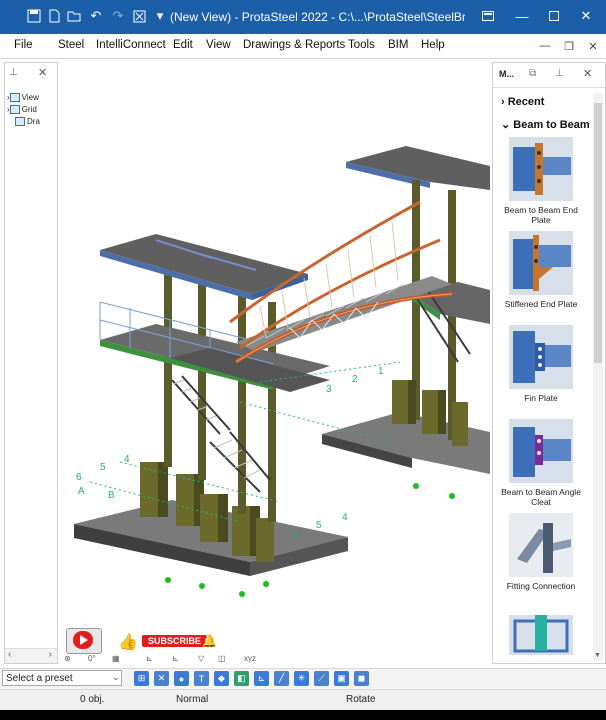  I want to click on connection-fitting: Fitting Connection, so click(541, 552).